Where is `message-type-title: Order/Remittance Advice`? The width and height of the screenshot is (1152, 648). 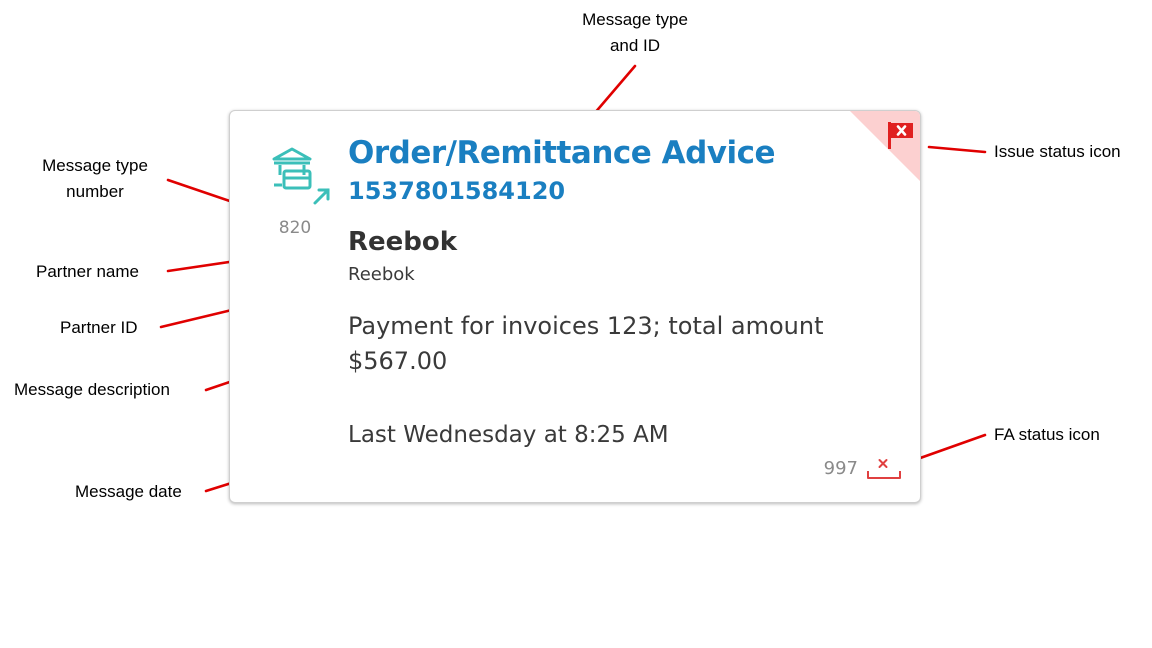
message-type-title: Order/Remittance Advice is located at coordinates (562, 153).